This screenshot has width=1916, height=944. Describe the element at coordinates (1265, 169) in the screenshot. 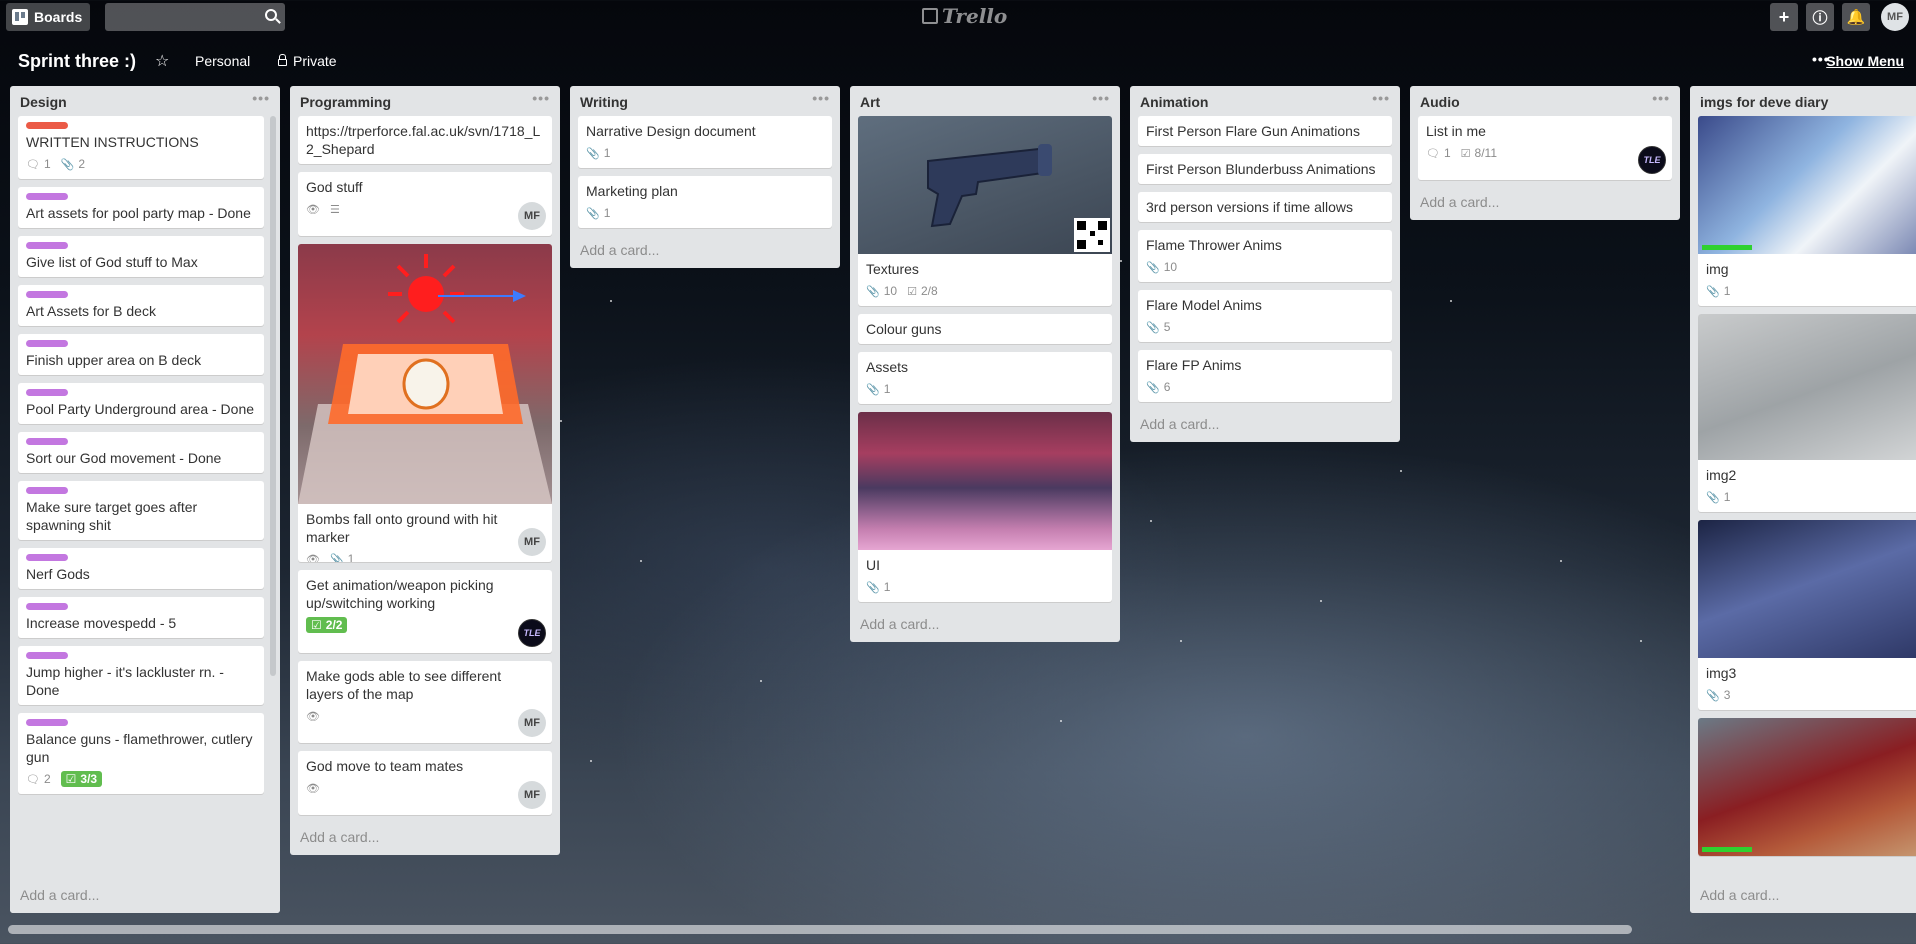

I see `card: First Person Blunderbuss Animations` at that location.